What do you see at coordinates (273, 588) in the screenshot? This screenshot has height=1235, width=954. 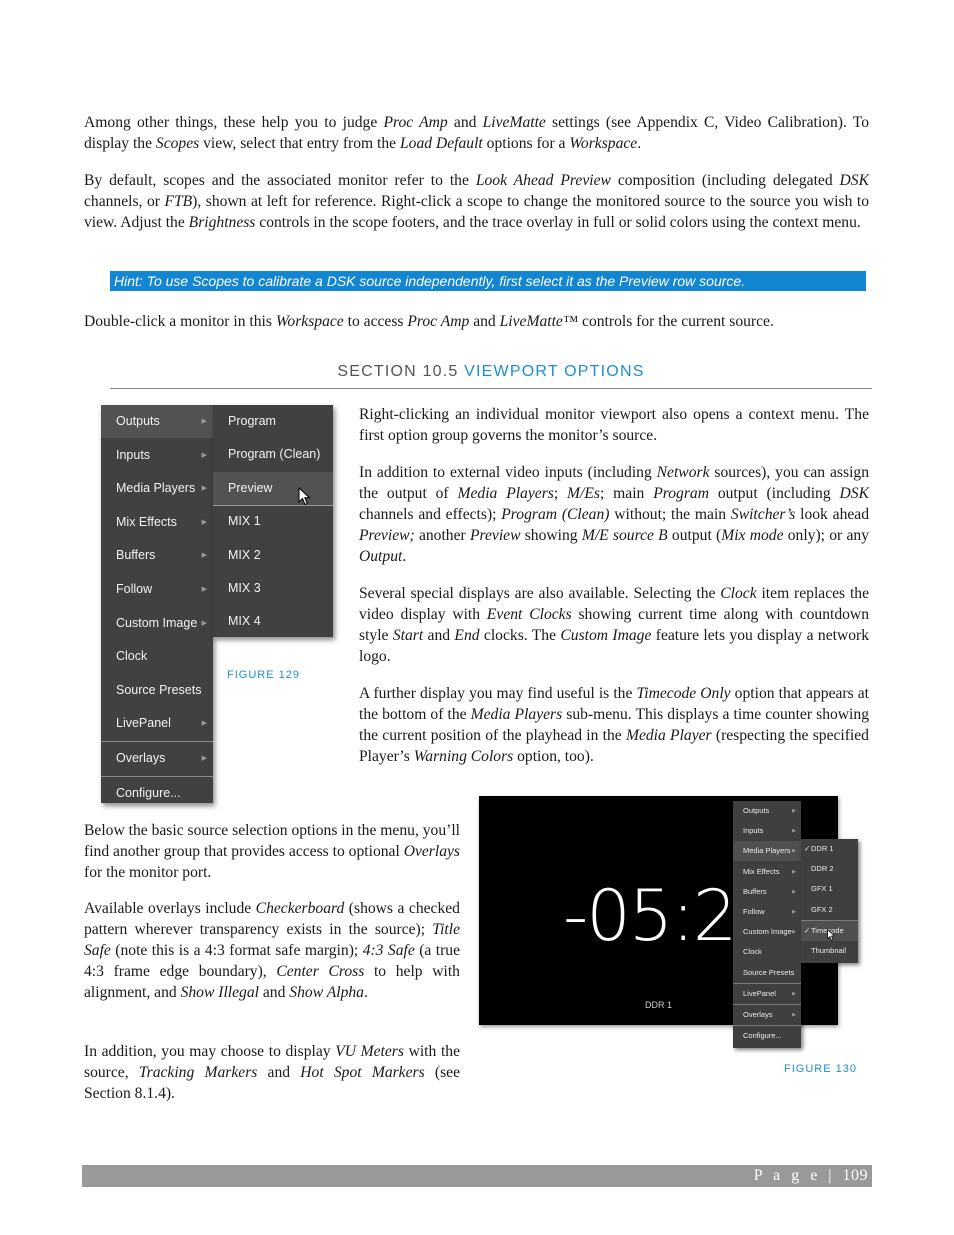 I see `menu-item-mix-3: MIX 3` at bounding box center [273, 588].